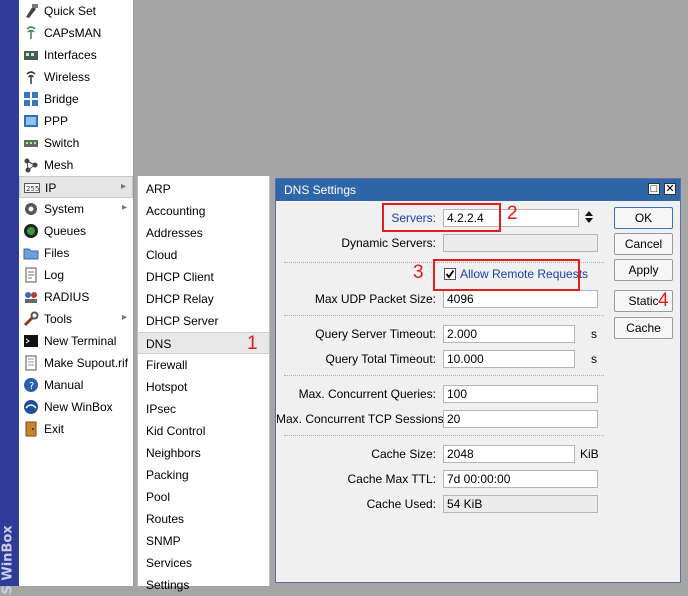 The width and height of the screenshot is (688, 596). I want to click on menu-item-switch: Switch, so click(76, 143).